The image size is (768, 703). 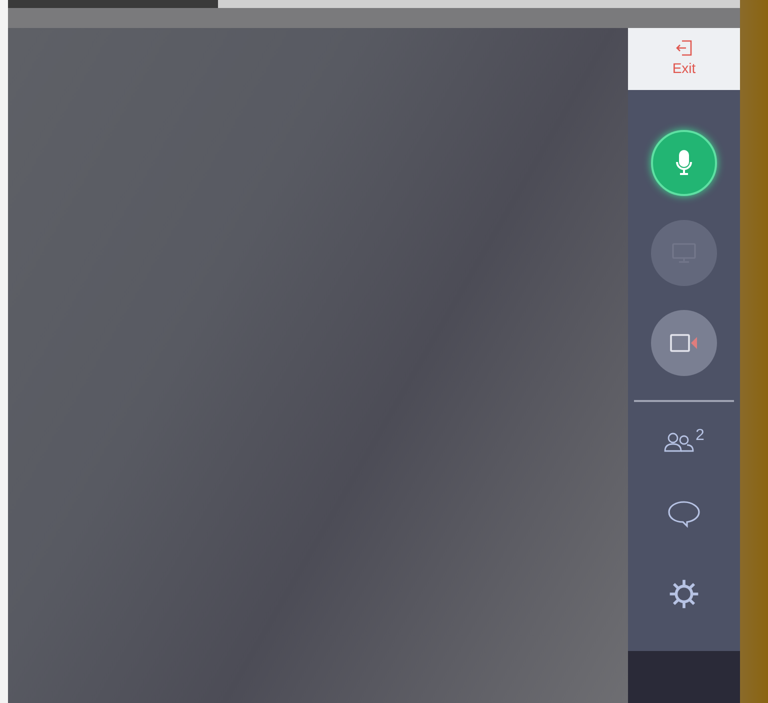 I want to click on video-camera-icon, so click(x=684, y=343).